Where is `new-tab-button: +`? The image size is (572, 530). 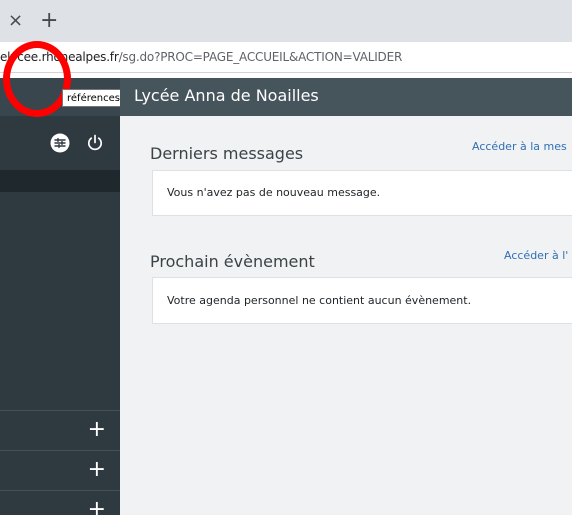 new-tab-button: + is located at coordinates (49, 21).